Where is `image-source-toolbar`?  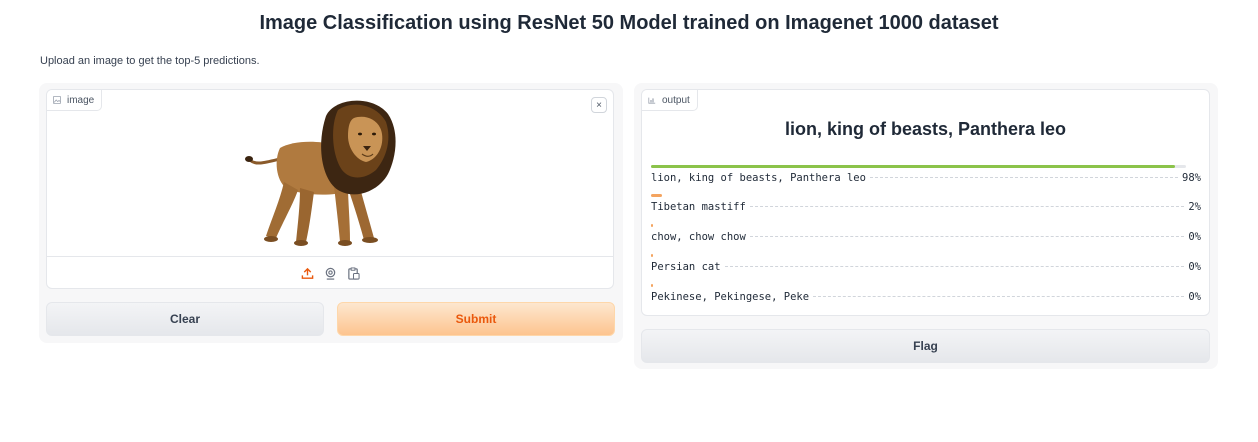 image-source-toolbar is located at coordinates (330, 272).